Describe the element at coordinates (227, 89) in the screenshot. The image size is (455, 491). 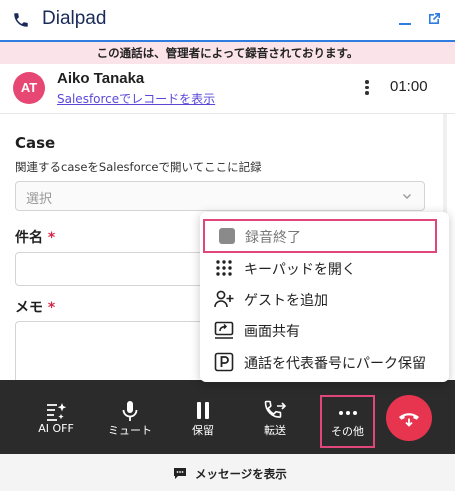
I see `caller-row: AT Aiko Tanaka Salesforceでレコードを表示 01:00` at that location.